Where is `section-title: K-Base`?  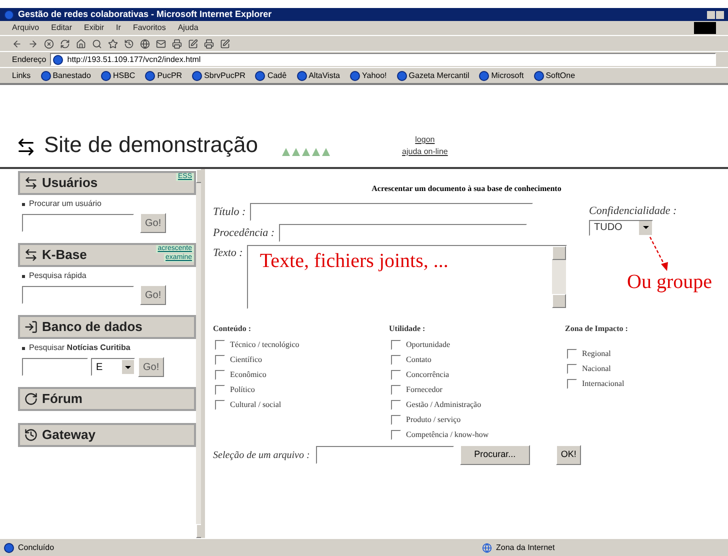
section-title: K-Base is located at coordinates (64, 255).